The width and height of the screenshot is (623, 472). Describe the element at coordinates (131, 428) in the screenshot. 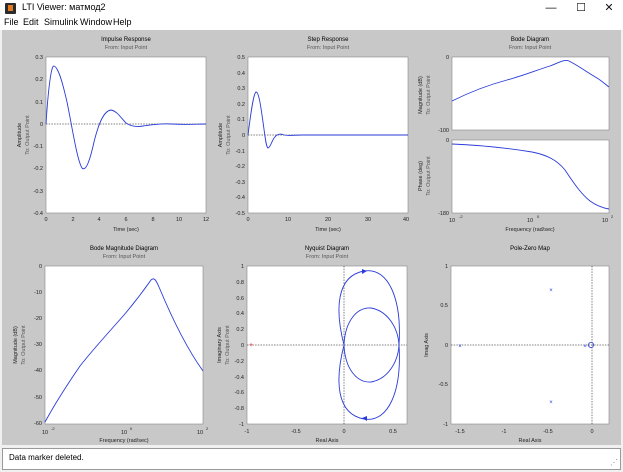

I see `bodemag-xtick-exponent: 0` at that location.